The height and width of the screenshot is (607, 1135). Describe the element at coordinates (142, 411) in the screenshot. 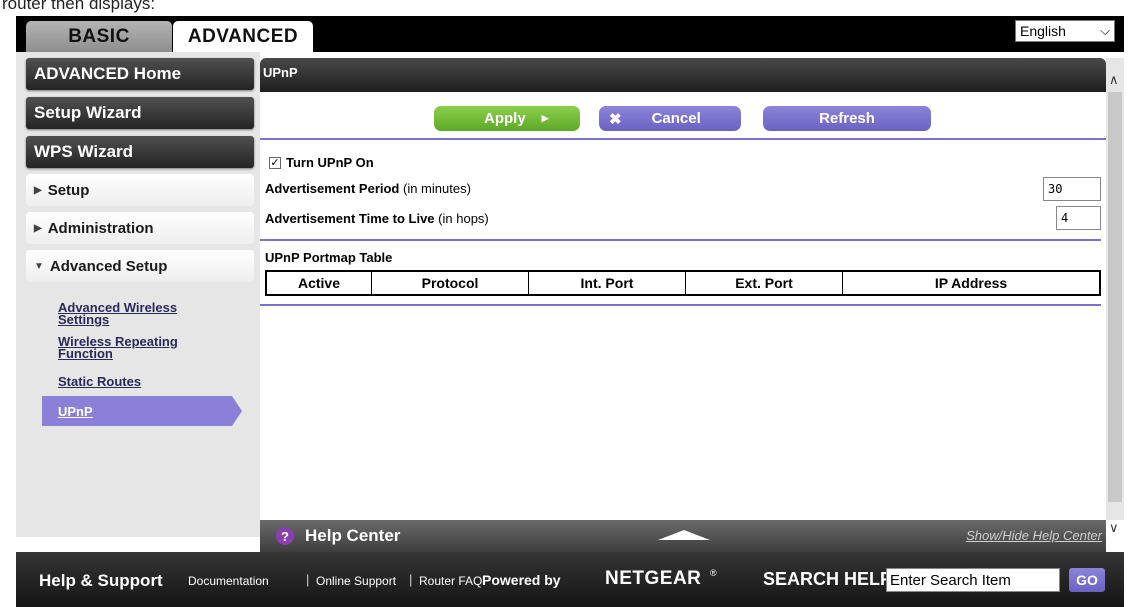

I see `sidebar-subitem-upnp: UPnP` at that location.